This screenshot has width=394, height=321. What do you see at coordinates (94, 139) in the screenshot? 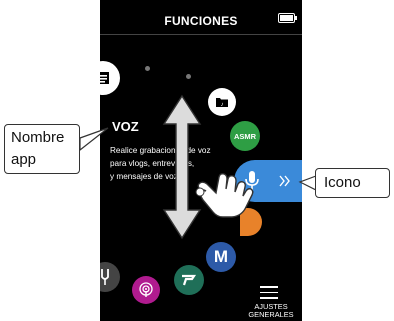
I see `callout-pointer-name` at bounding box center [94, 139].